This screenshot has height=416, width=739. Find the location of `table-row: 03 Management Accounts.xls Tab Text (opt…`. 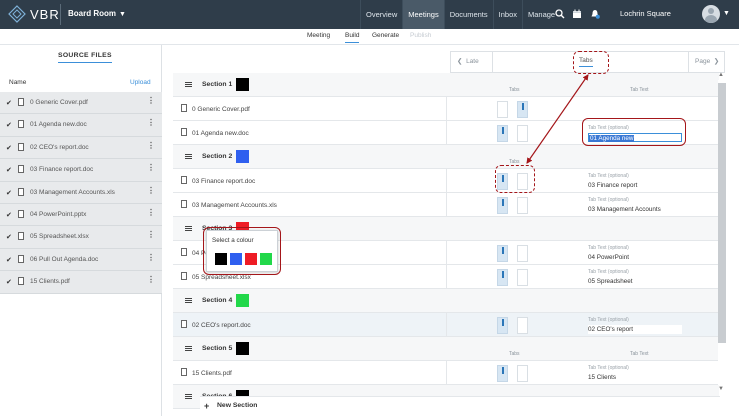

table-row: 03 Management Accounts.xls Tab Text (opt… is located at coordinates (446, 205).